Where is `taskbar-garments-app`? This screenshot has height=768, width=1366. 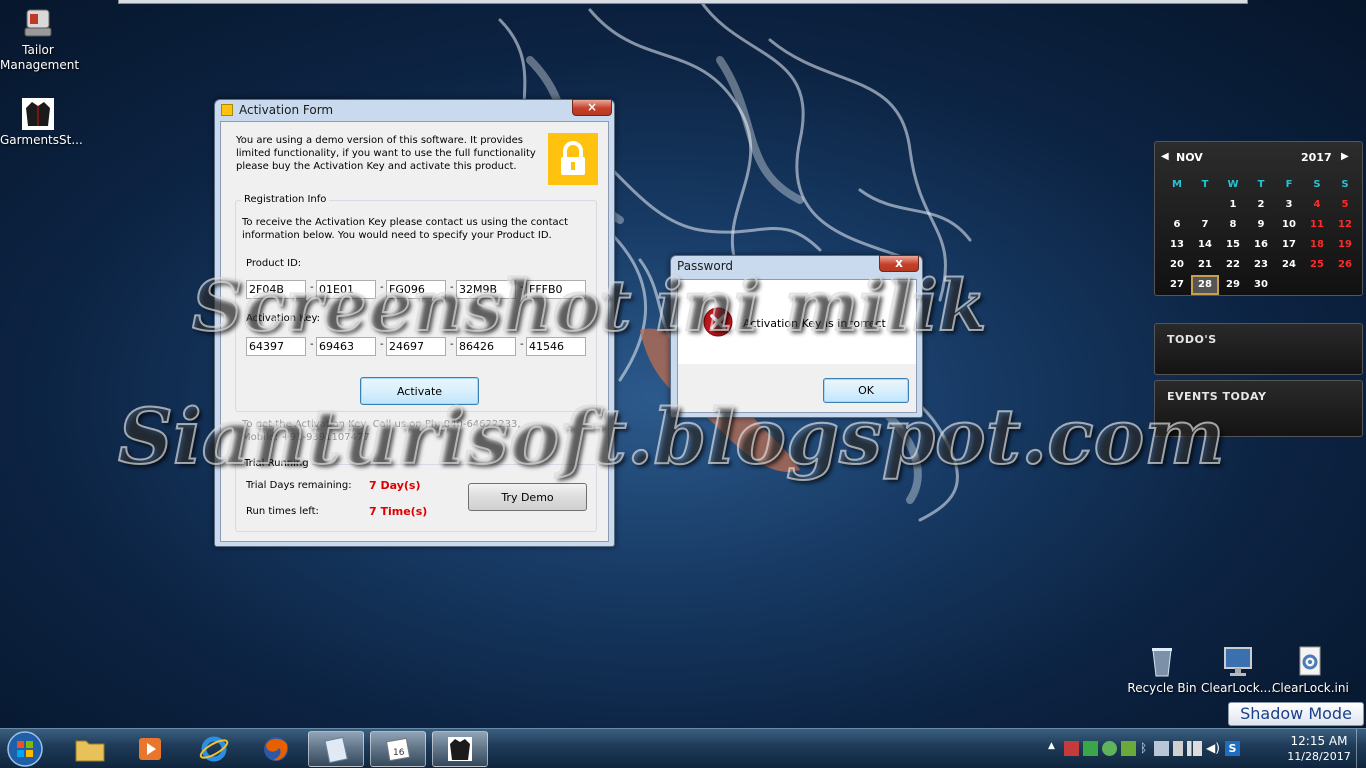 taskbar-garments-app is located at coordinates (460, 749).